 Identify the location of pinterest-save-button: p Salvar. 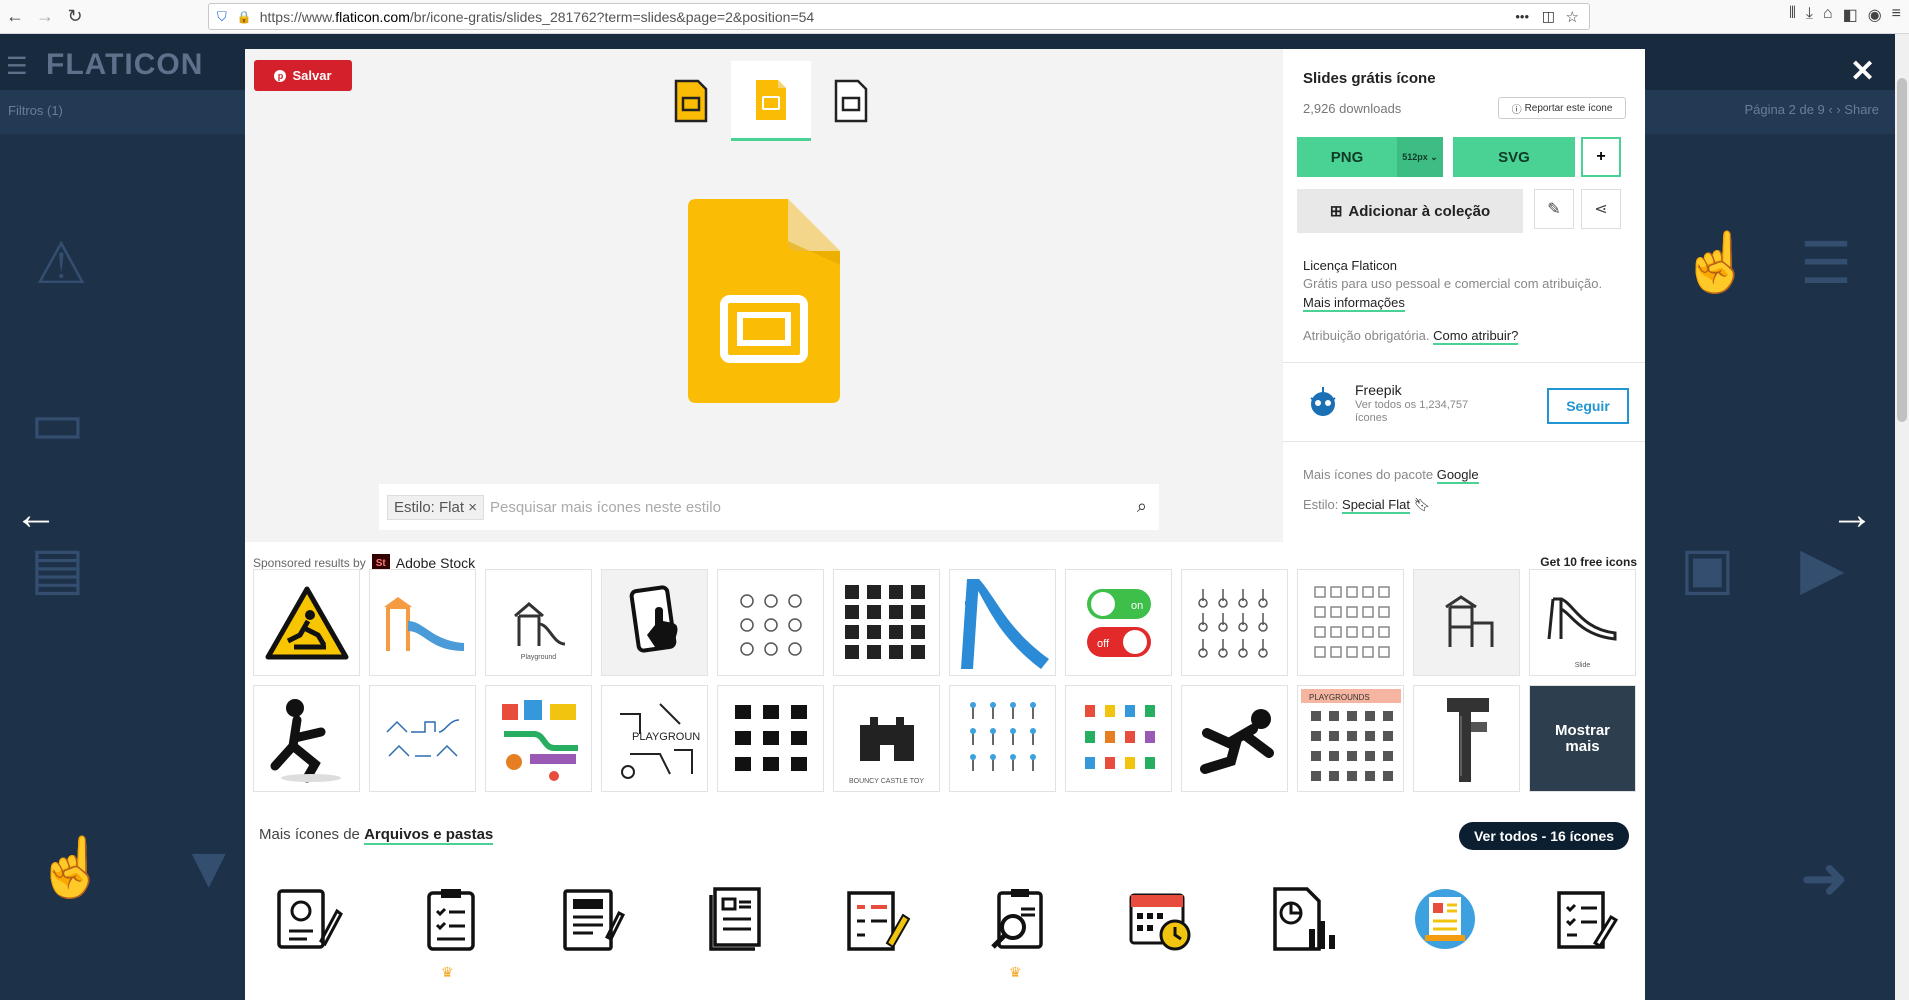
(303, 75).